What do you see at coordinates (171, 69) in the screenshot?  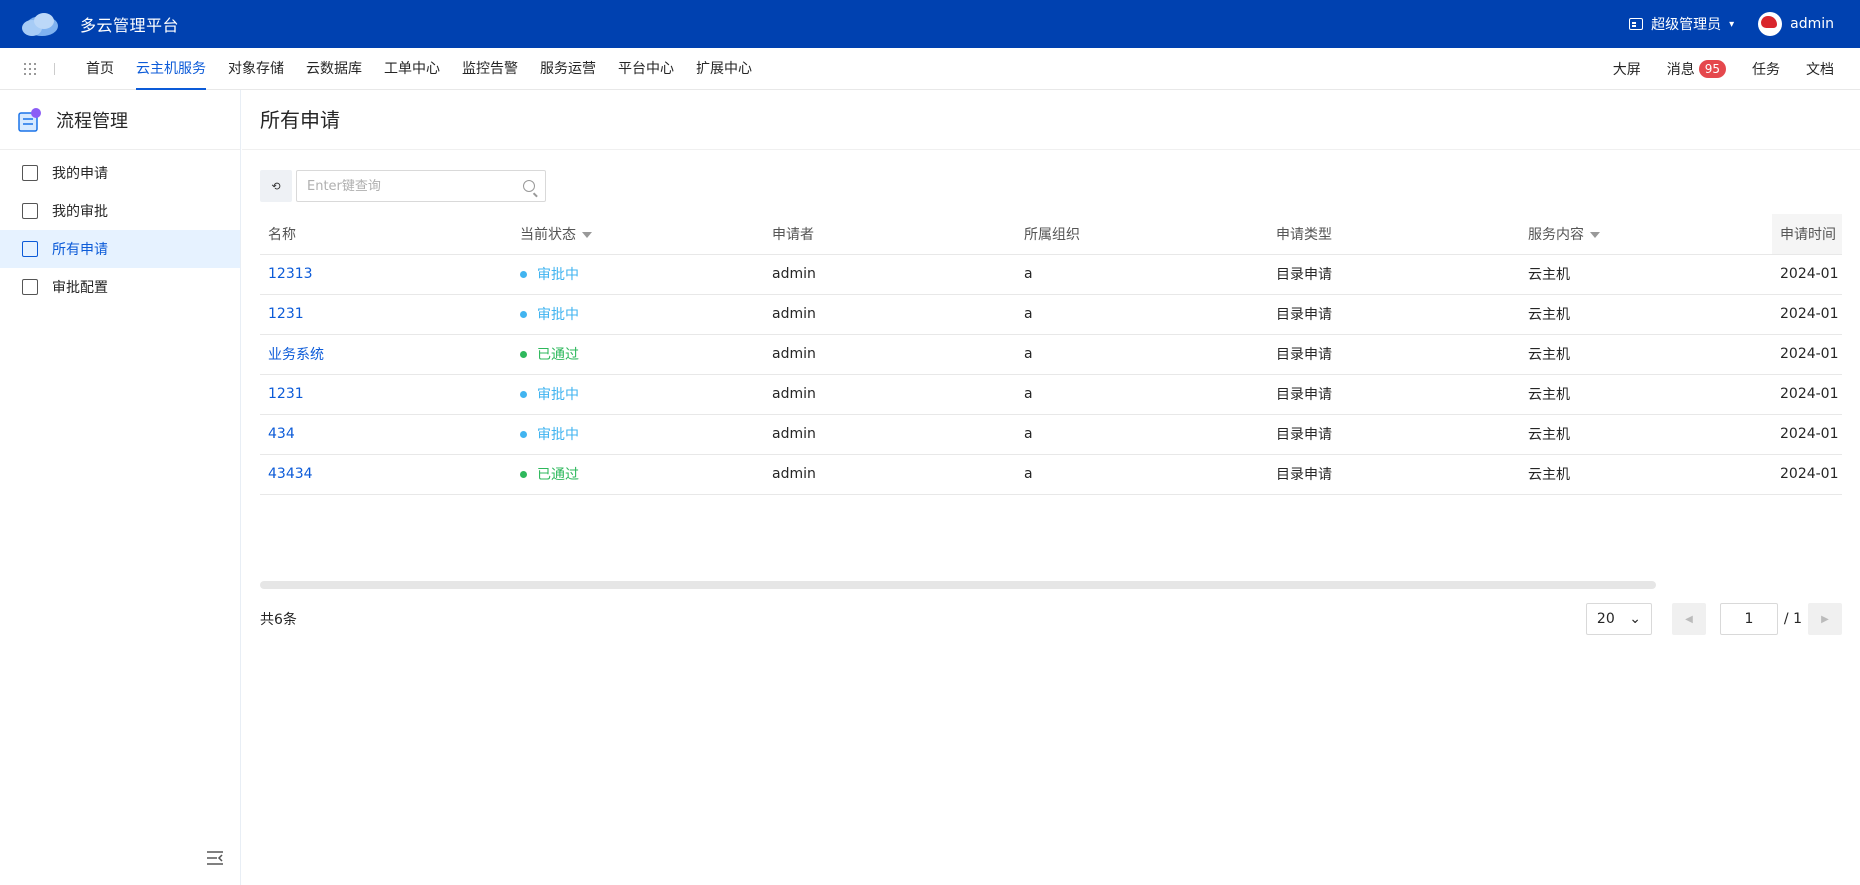 I see `nav-item: 云主机服务` at bounding box center [171, 69].